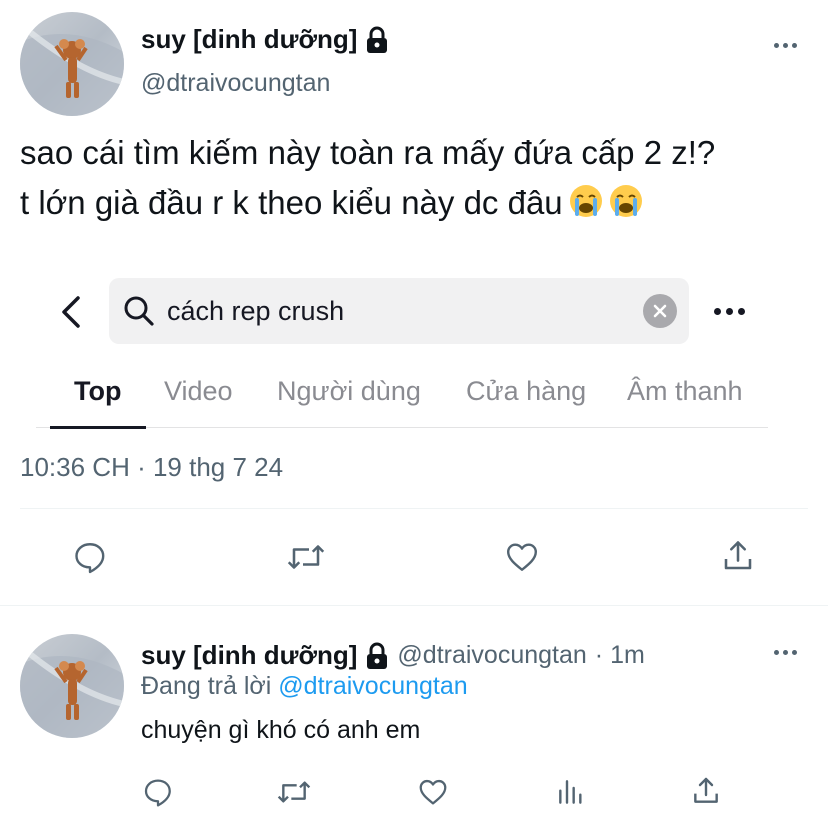 The height and width of the screenshot is (822, 828). I want to click on author-row: suy [dinh dưỡng], so click(265, 39).